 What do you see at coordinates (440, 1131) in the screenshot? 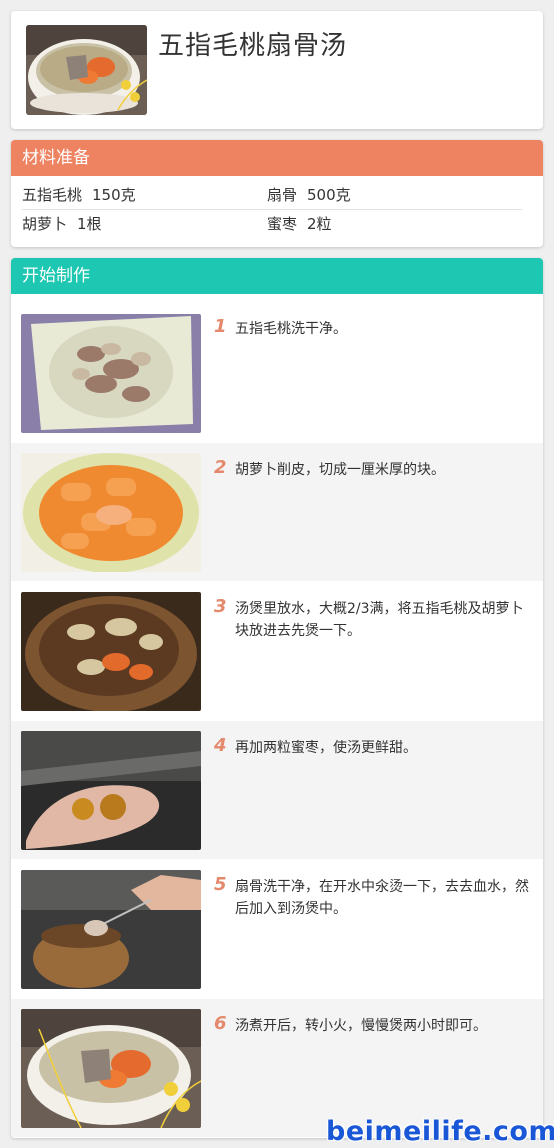
I see `site-watermark: beimeilife.com` at bounding box center [440, 1131].